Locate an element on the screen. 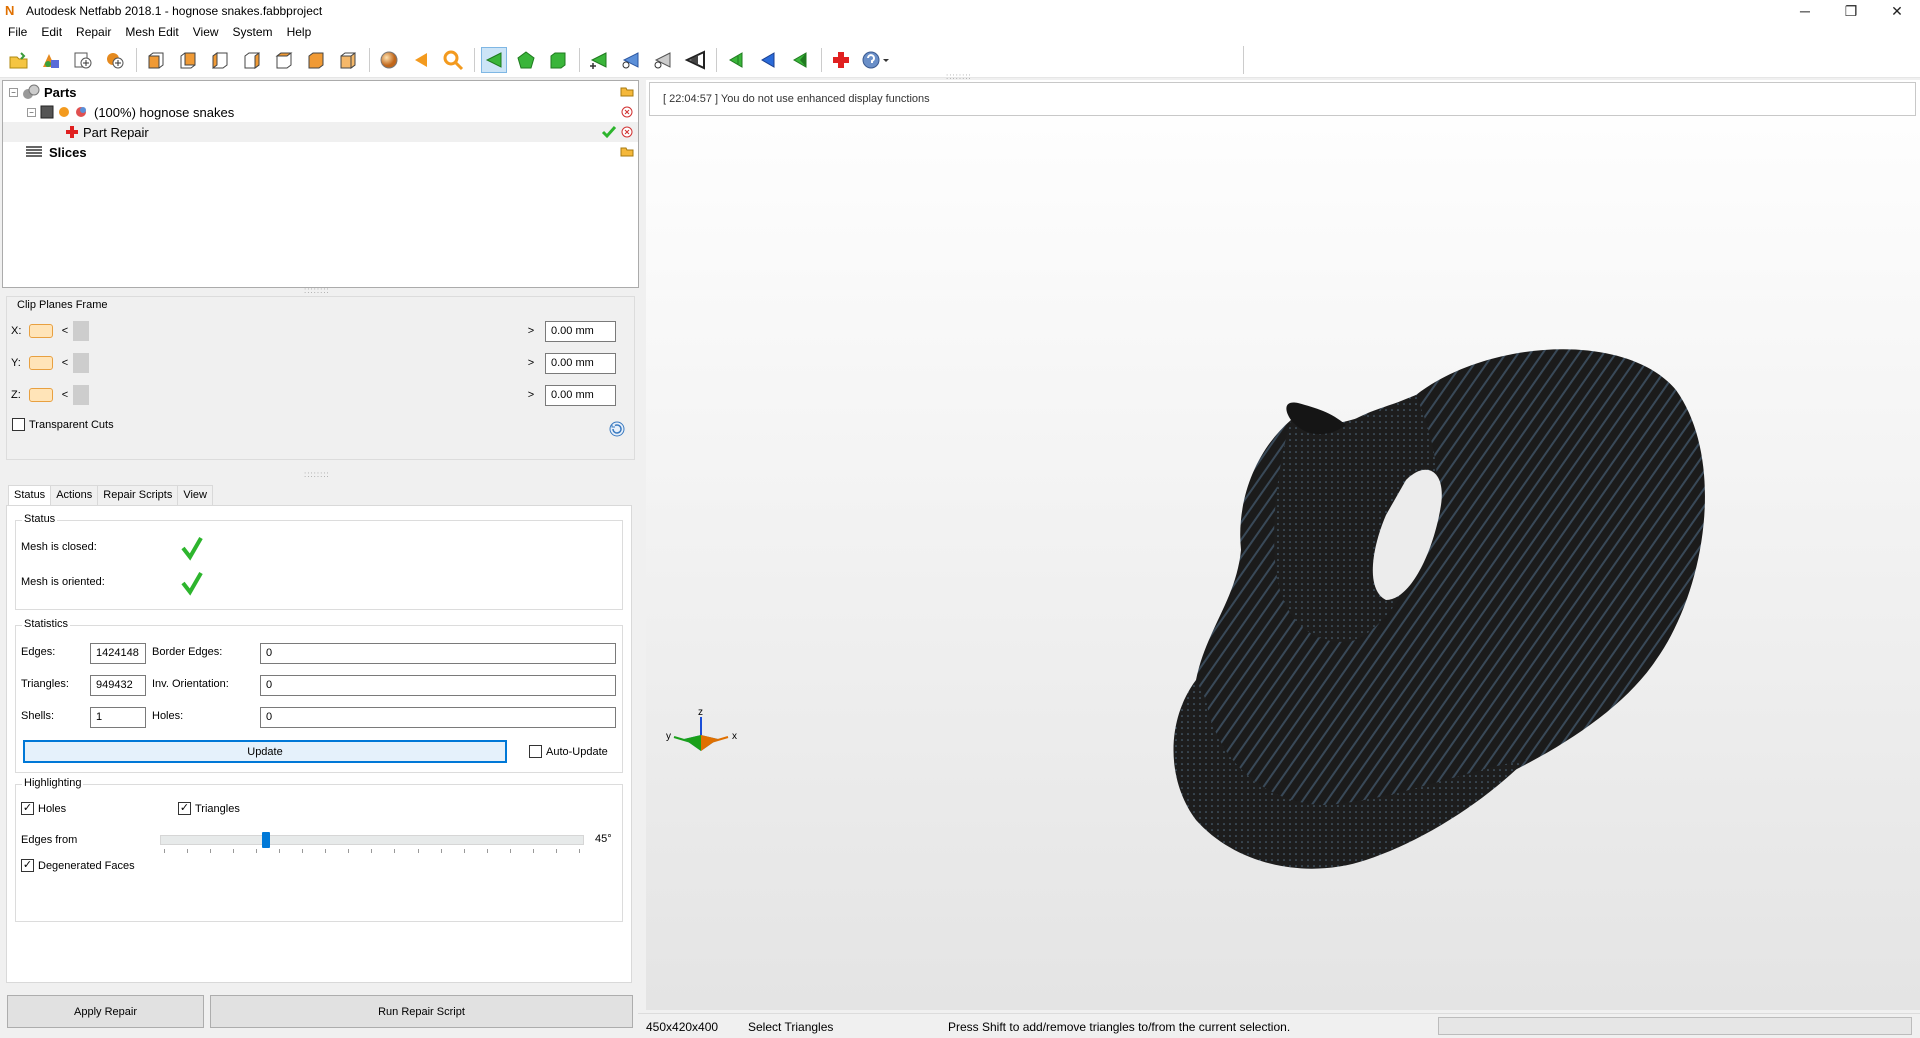 Image resolution: width=1920 pixels, height=1038 pixels. tab-repair-scripts: Repair Scripts is located at coordinates (138, 495).